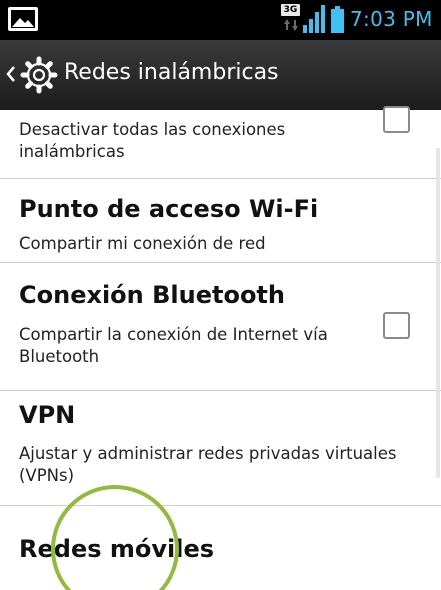  I want to click on battery-icon, so click(337, 19).